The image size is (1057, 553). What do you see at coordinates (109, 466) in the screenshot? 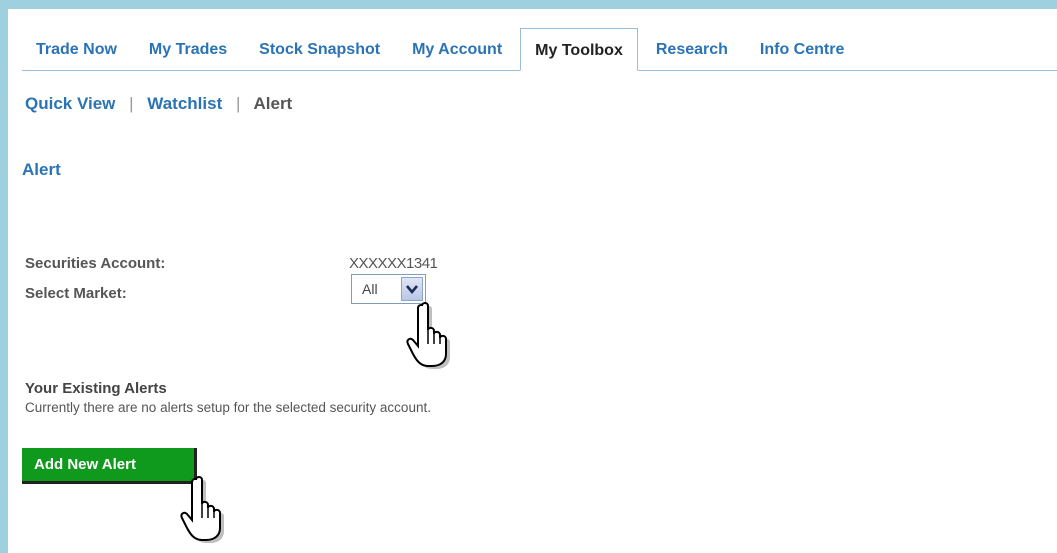
I see `add-new-alert-button: Add New Alert` at bounding box center [109, 466].